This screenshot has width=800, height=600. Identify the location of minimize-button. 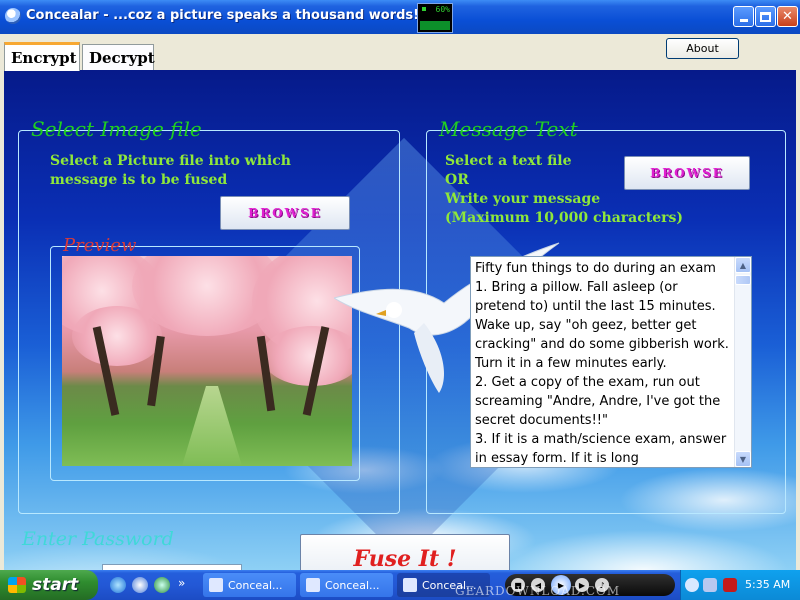
(743, 16).